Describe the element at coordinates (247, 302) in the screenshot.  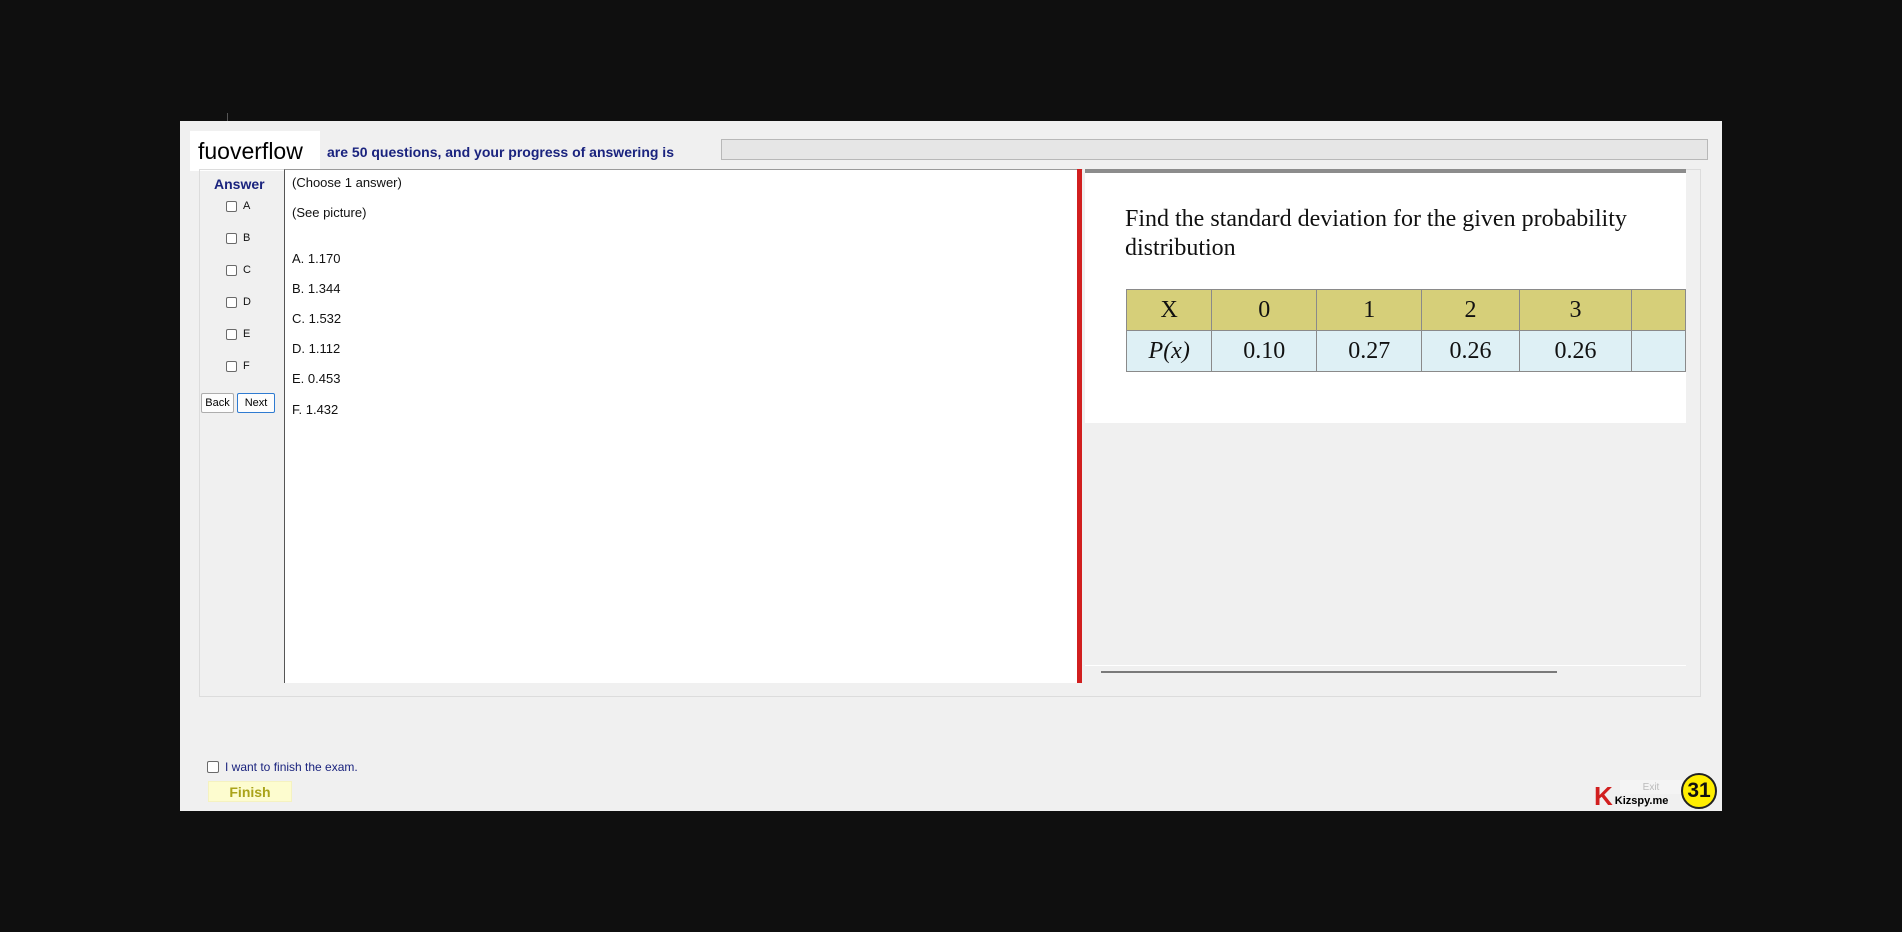
I see `answer-option-label: D` at that location.